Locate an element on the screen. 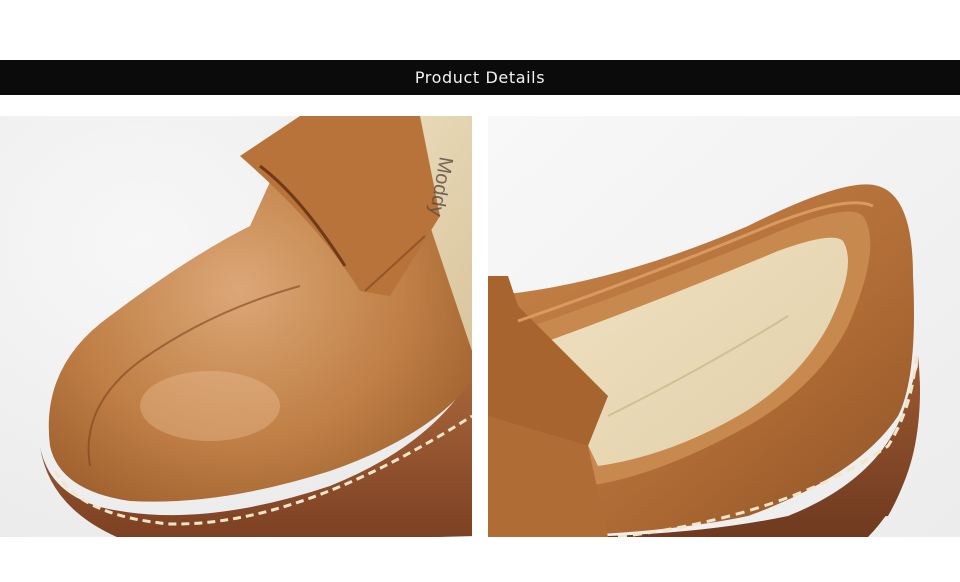 The height and width of the screenshot is (582, 960). section-banner: Product Details is located at coordinates (480, 77).